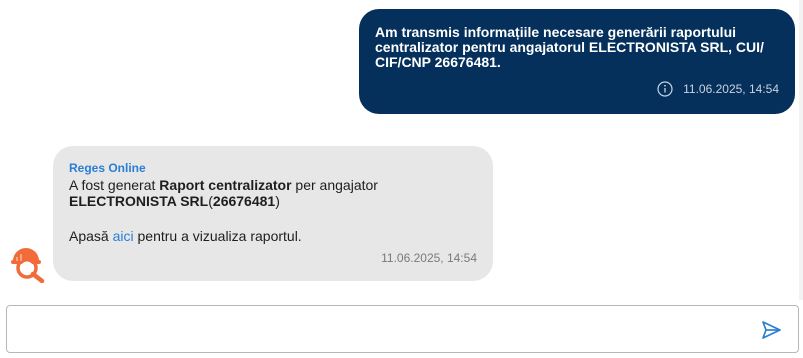 This screenshot has height=358, width=803. Describe the element at coordinates (28, 264) in the screenshot. I see `search-helmet-avatar-icon` at that location.